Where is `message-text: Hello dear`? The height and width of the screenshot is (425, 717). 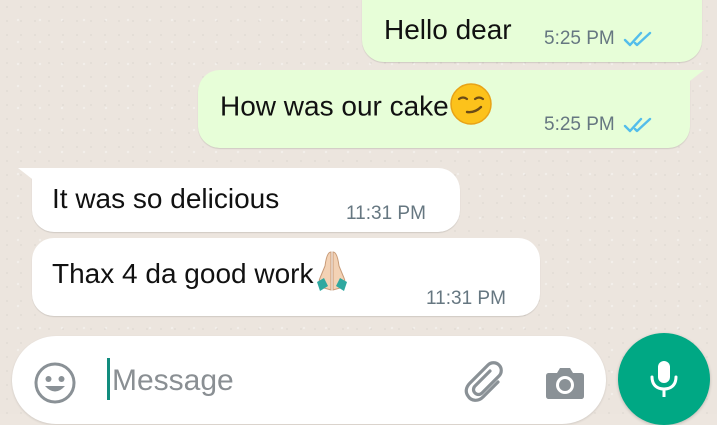
message-text: Hello dear is located at coordinates (448, 29).